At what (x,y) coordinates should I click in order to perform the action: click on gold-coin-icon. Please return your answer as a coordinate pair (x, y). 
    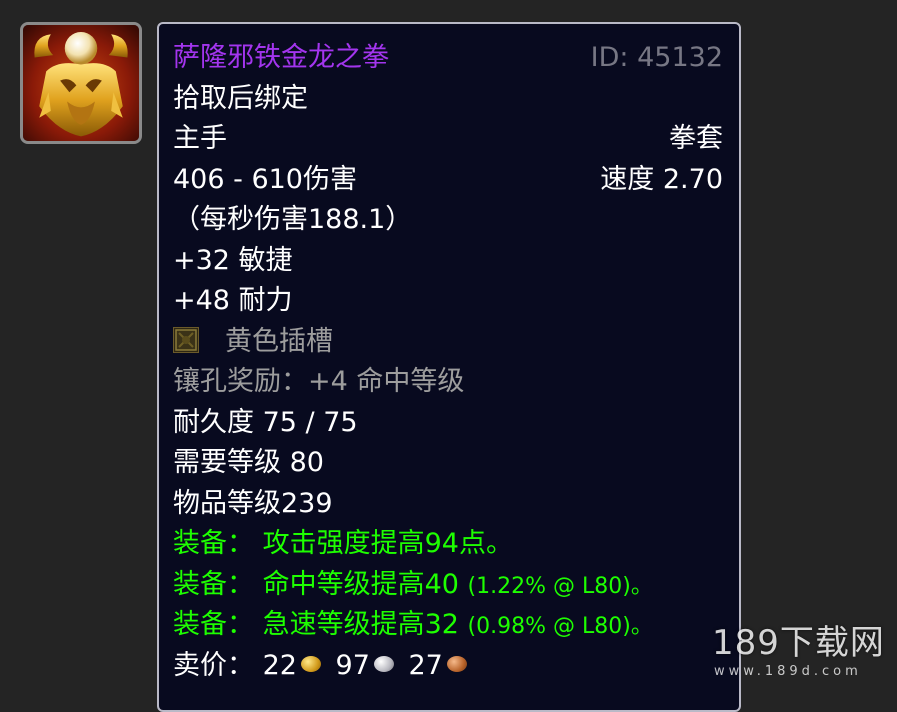
    Looking at the image, I should click on (310, 663).